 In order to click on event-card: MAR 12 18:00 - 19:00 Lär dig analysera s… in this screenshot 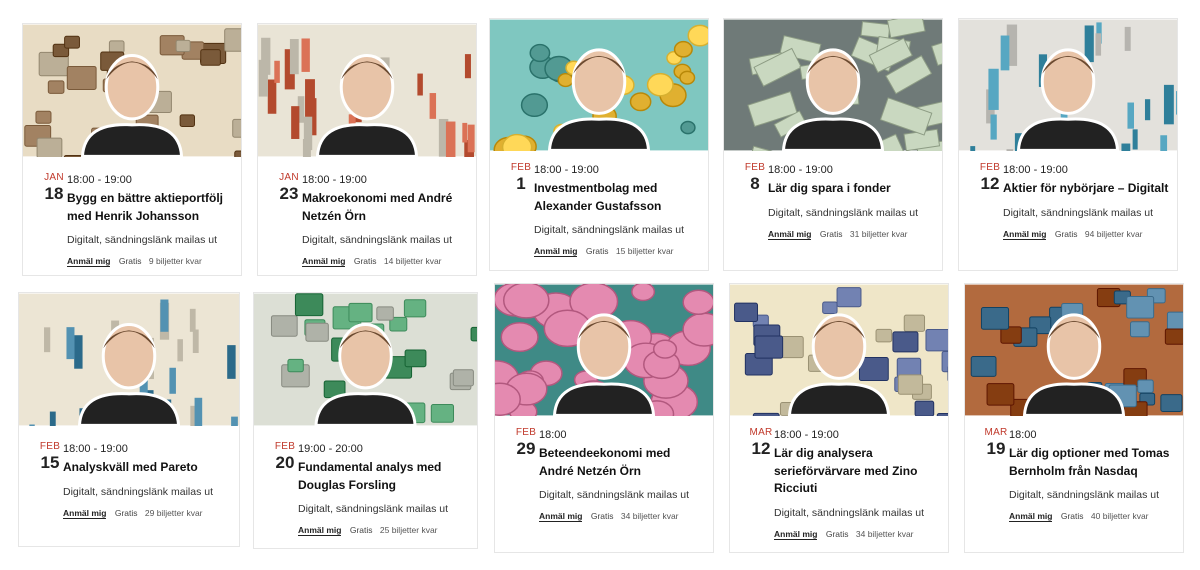, I will do `click(839, 418)`.